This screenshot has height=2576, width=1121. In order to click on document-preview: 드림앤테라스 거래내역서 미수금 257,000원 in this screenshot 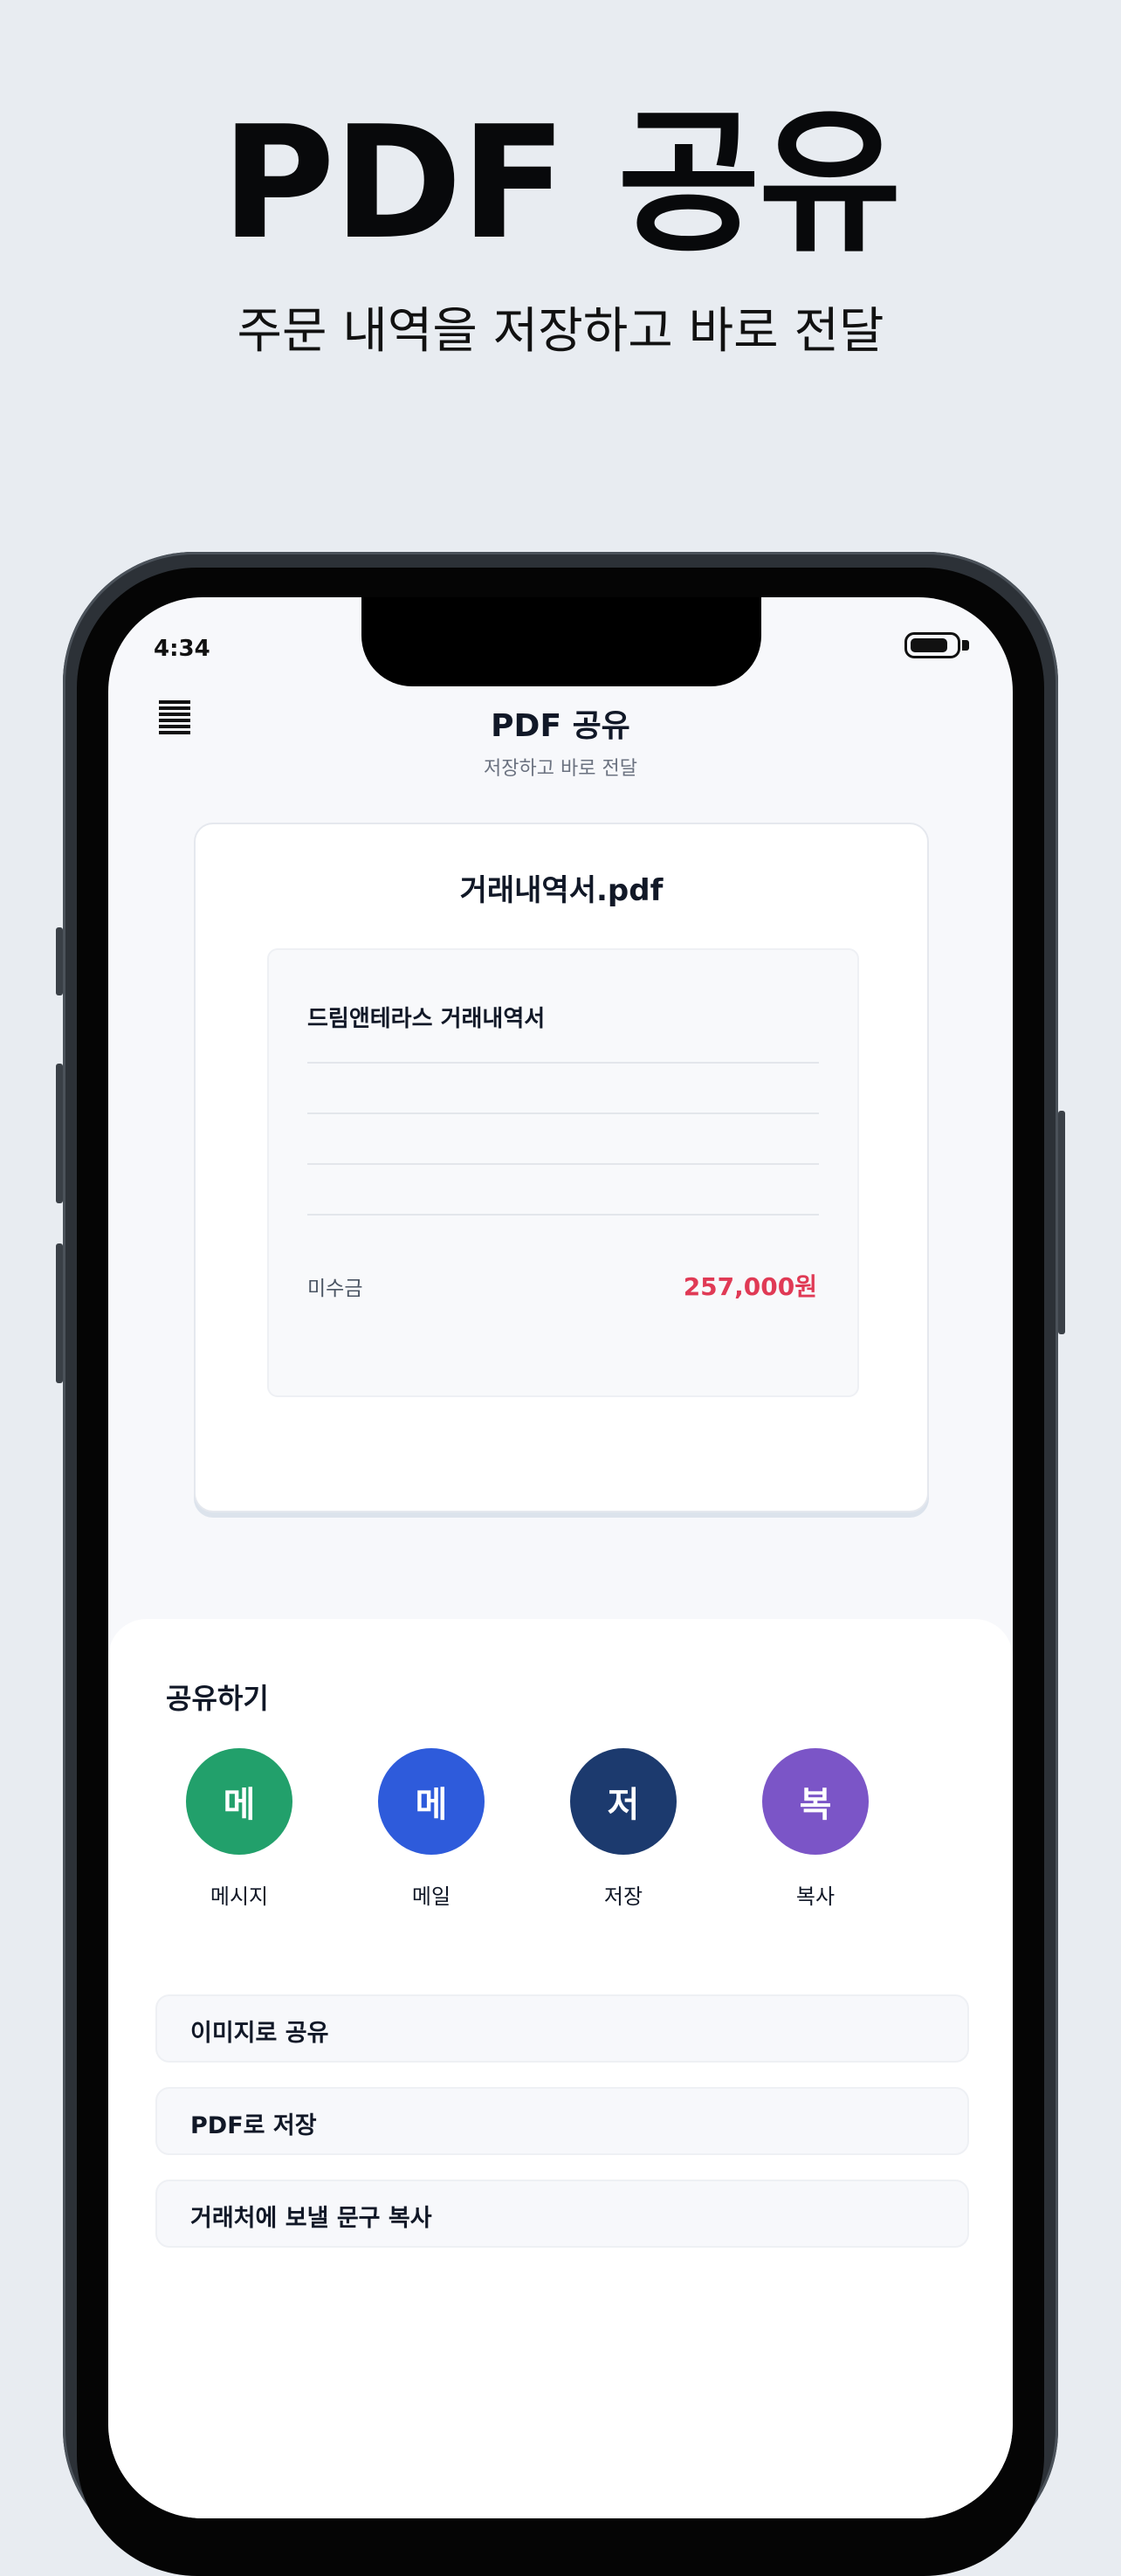, I will do `click(563, 1172)`.